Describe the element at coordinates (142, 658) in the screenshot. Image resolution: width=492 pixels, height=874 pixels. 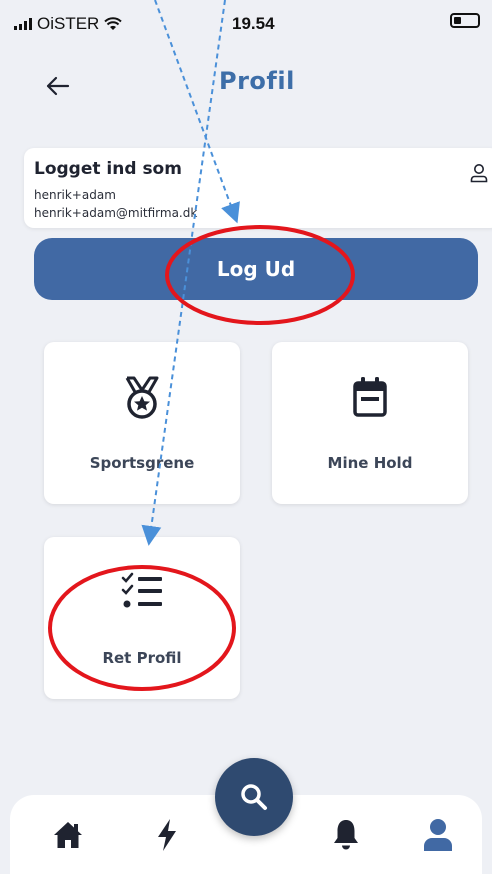
I see `tile-label: Ret Profil` at that location.